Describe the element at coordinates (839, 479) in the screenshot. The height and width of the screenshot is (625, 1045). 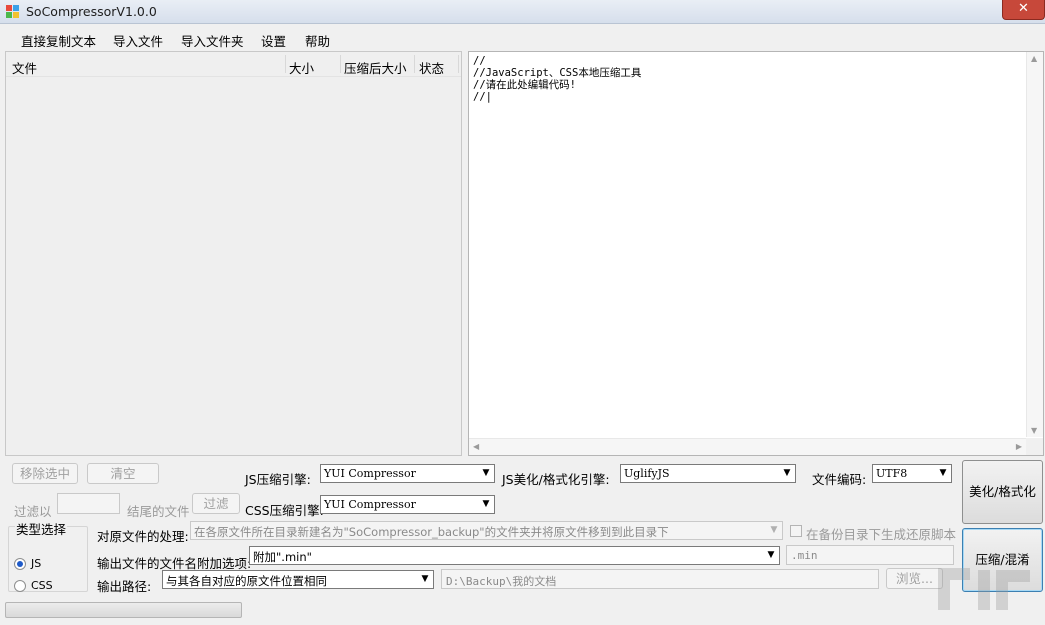
I see `encoding-label: 文件编码:` at that location.